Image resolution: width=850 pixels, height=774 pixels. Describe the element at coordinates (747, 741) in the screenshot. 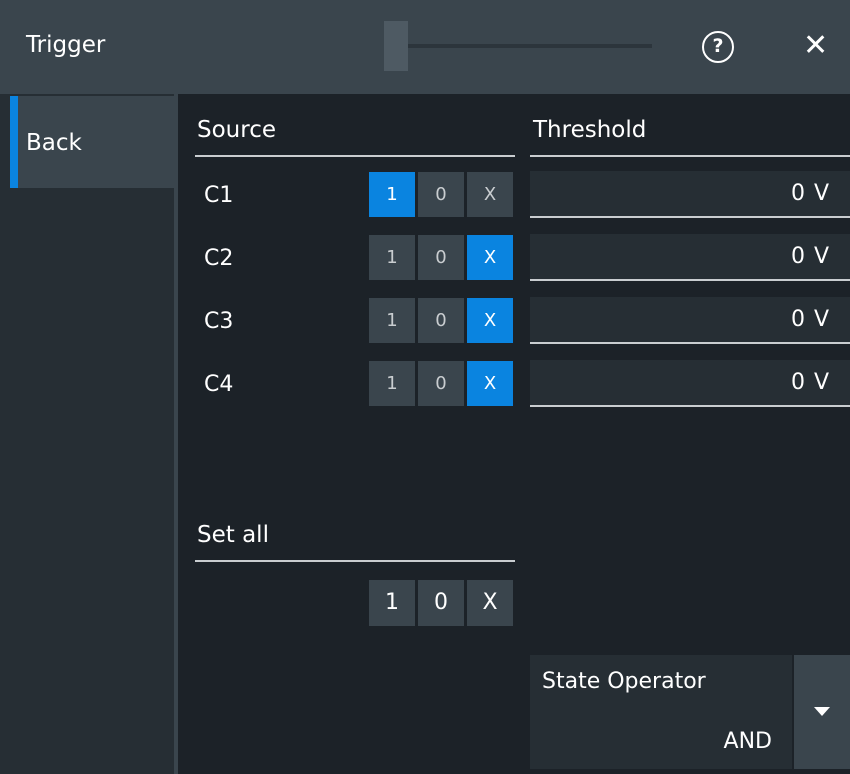

I see `state-operator-value: AND` at that location.